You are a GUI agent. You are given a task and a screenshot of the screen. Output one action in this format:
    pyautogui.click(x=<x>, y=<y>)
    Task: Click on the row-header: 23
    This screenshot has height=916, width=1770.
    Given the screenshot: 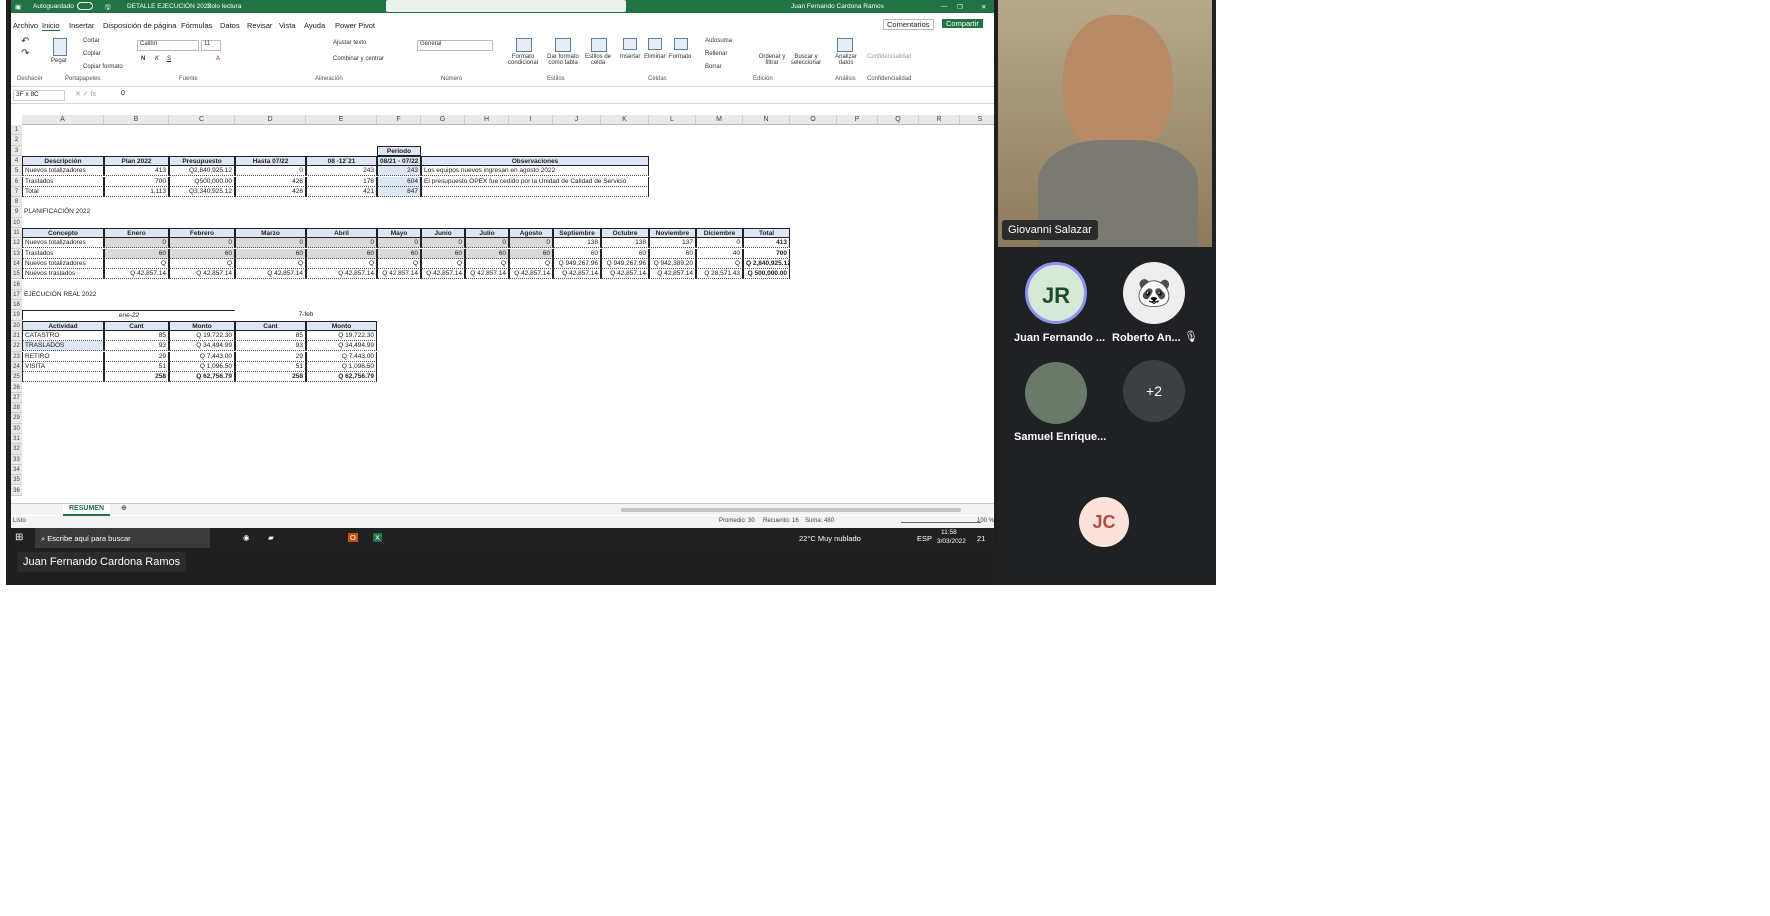 What is the action you would take?
    pyautogui.click(x=16, y=356)
    